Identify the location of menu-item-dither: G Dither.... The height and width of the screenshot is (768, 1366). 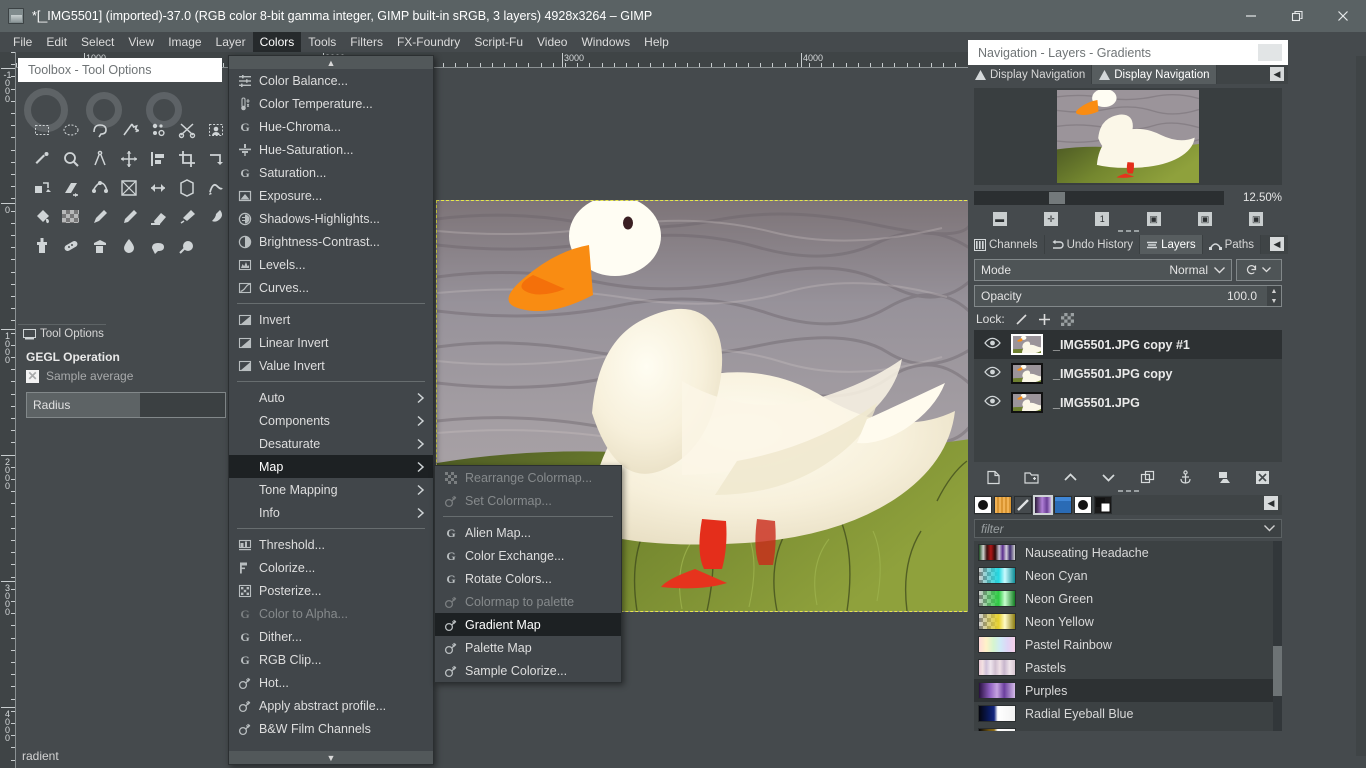
(331, 636).